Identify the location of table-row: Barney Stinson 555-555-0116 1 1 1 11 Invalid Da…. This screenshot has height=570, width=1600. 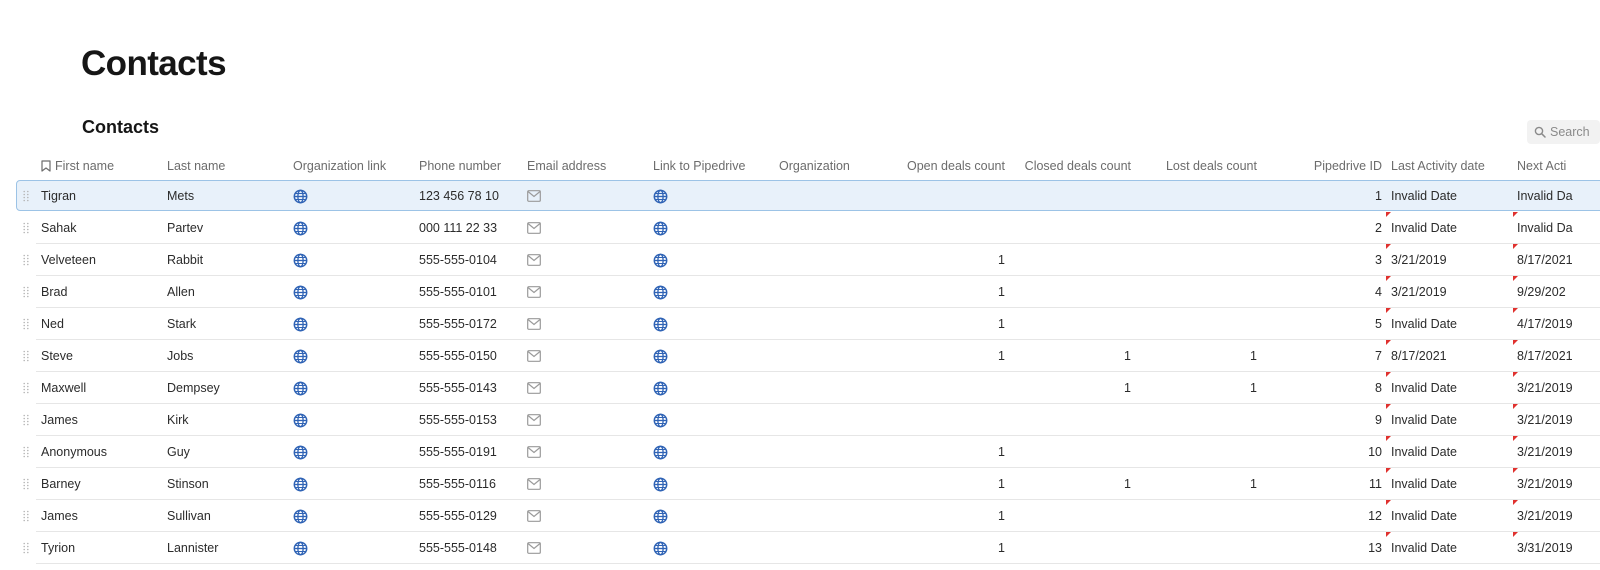
(800, 484).